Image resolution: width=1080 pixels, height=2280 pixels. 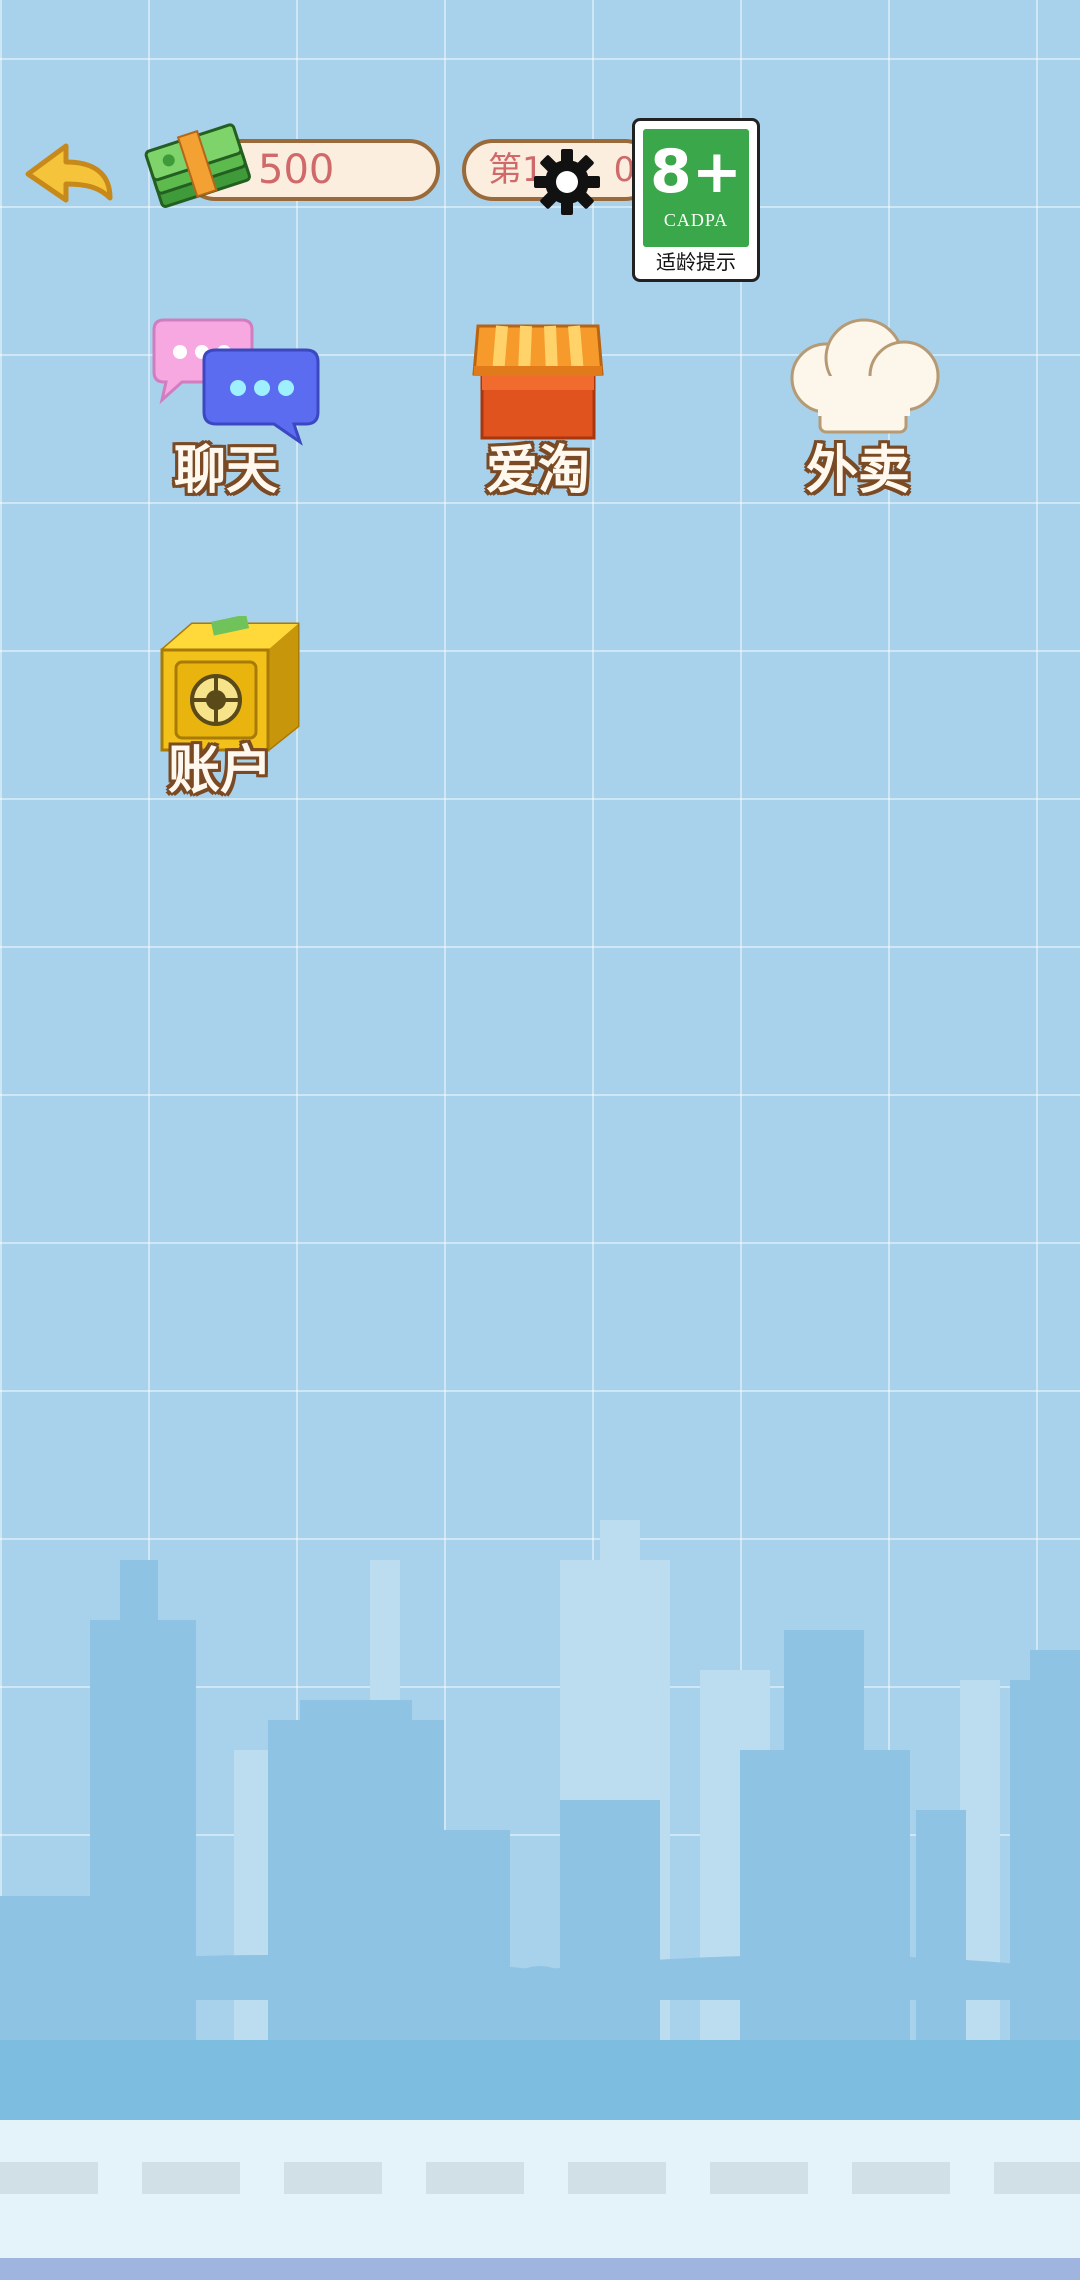 I want to click on back-arrow-icon, so click(x=69, y=173).